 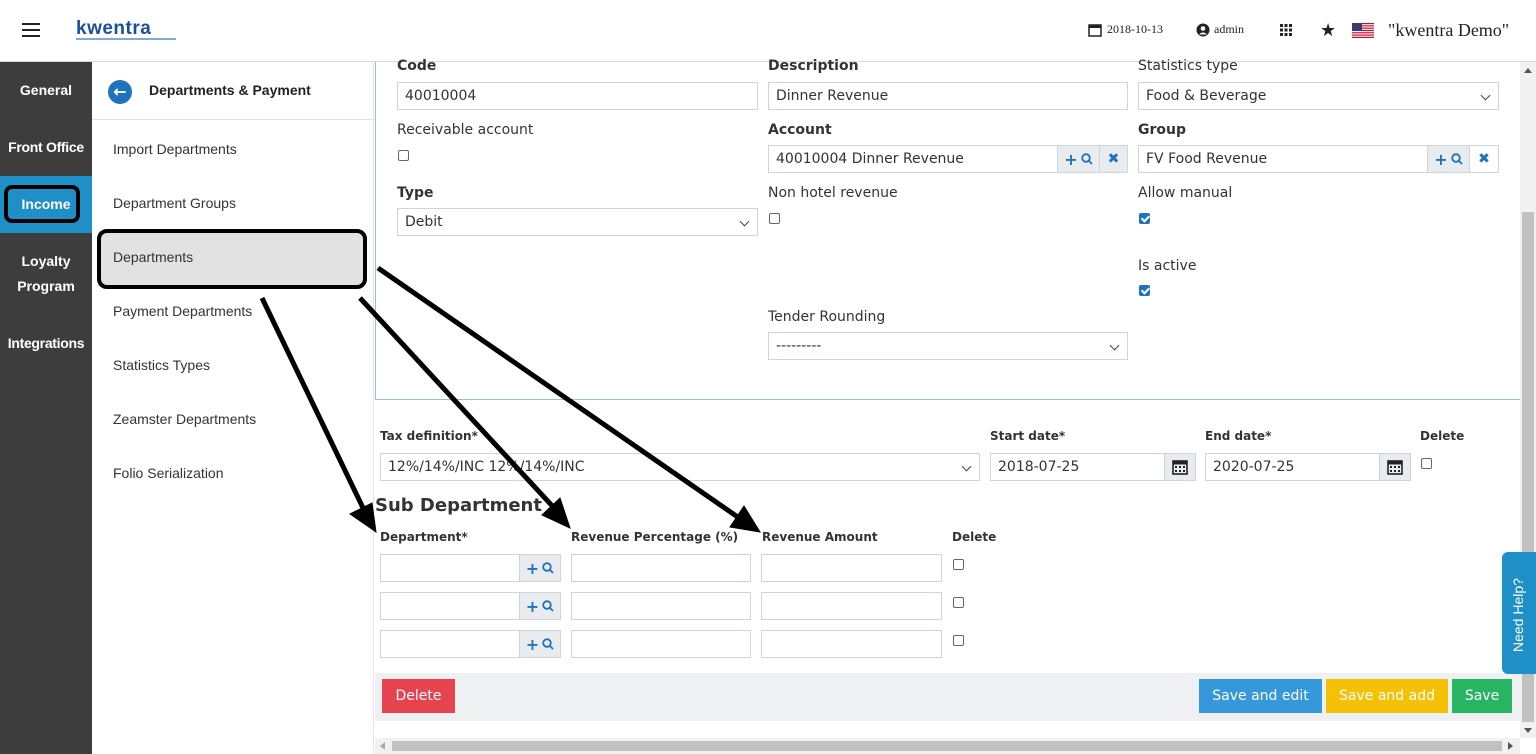 I want to click on non-hotel-revenue-label: Non hotel revenue, so click(x=833, y=193).